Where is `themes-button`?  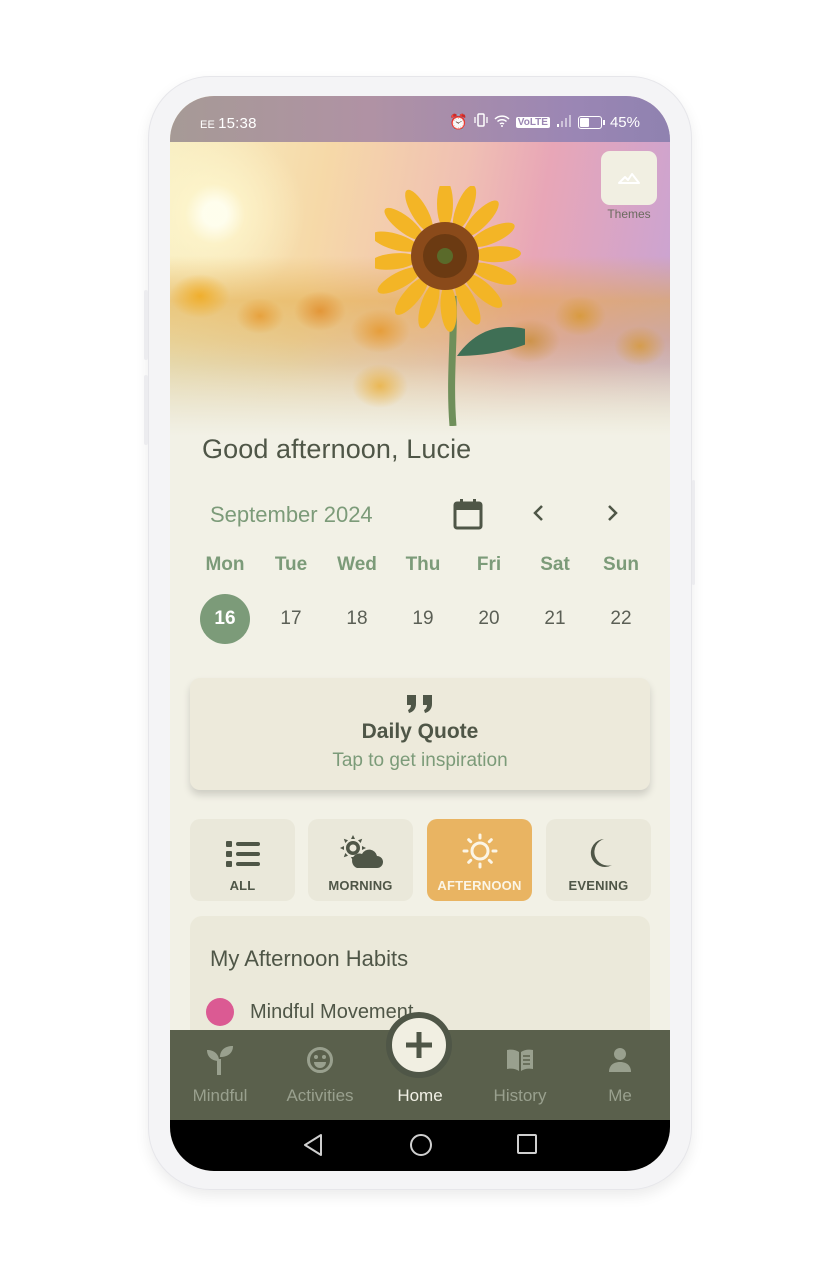
themes-button is located at coordinates (629, 178).